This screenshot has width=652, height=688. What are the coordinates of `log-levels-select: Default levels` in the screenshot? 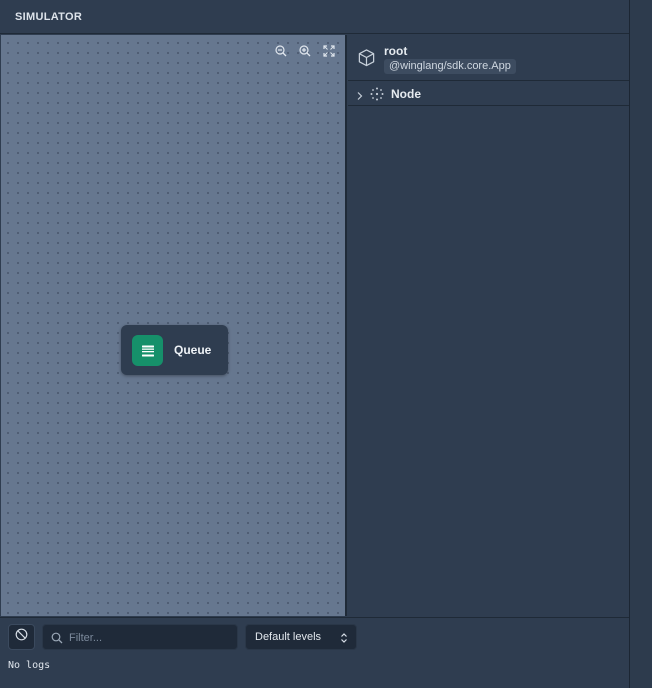 It's located at (301, 637).